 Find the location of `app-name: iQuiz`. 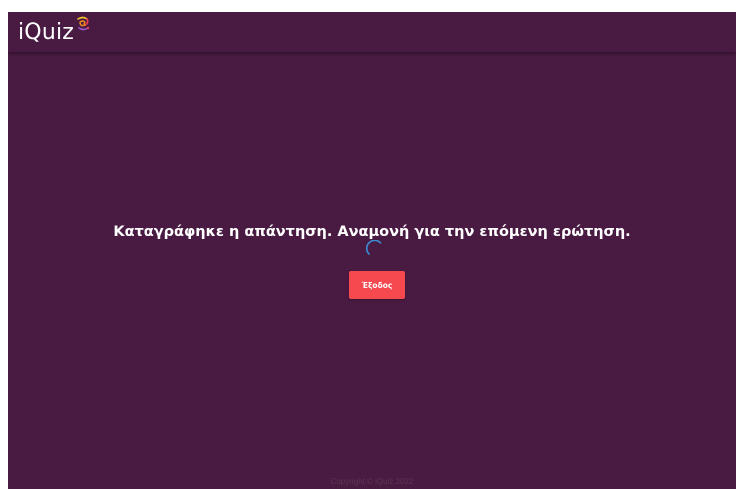

app-name: iQuiz is located at coordinates (46, 32).